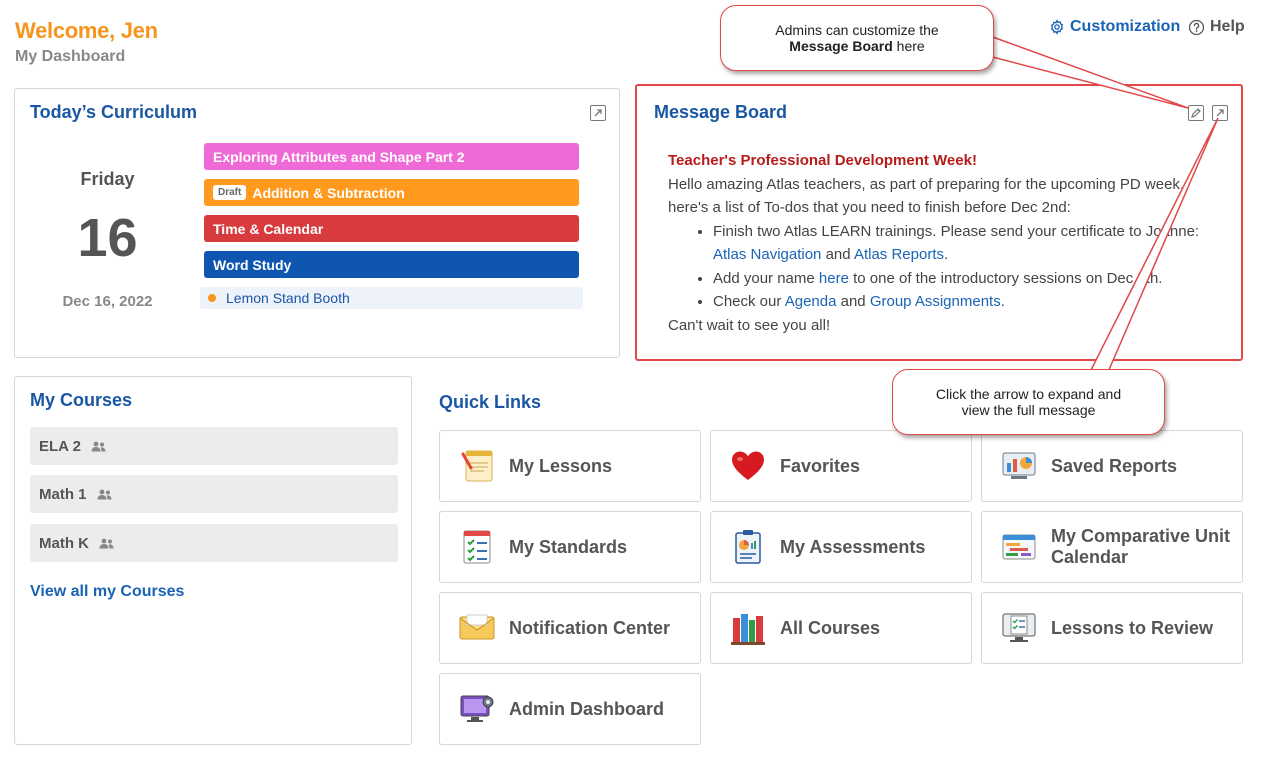 The width and height of the screenshot is (1273, 759). What do you see at coordinates (841, 46) in the screenshot?
I see `callout-bold-text: Message Board` at bounding box center [841, 46].